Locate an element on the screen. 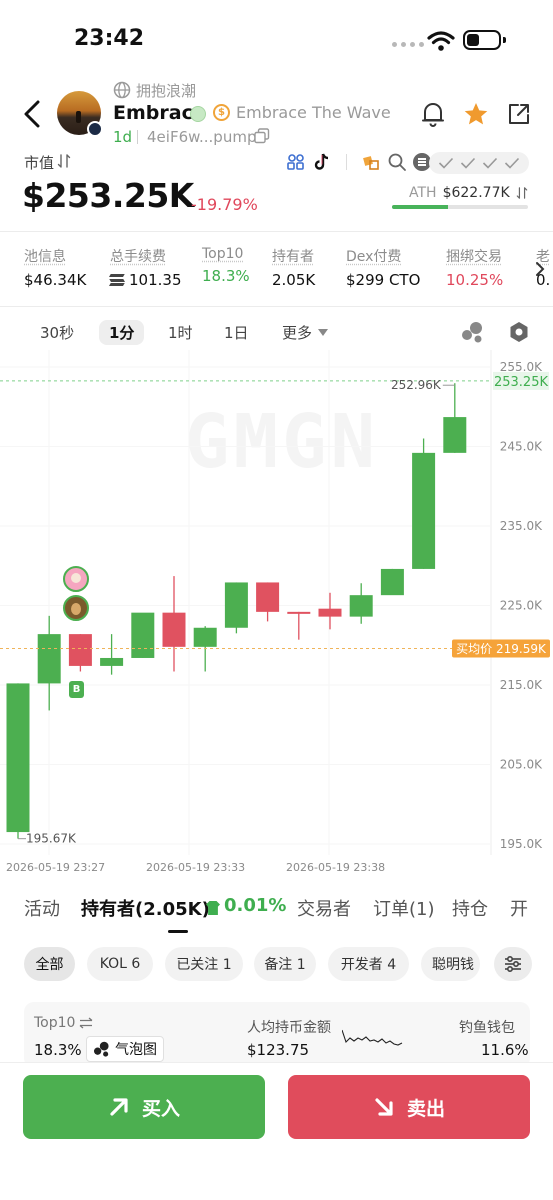  timeframe-more: 更多 is located at coordinates (305, 332).